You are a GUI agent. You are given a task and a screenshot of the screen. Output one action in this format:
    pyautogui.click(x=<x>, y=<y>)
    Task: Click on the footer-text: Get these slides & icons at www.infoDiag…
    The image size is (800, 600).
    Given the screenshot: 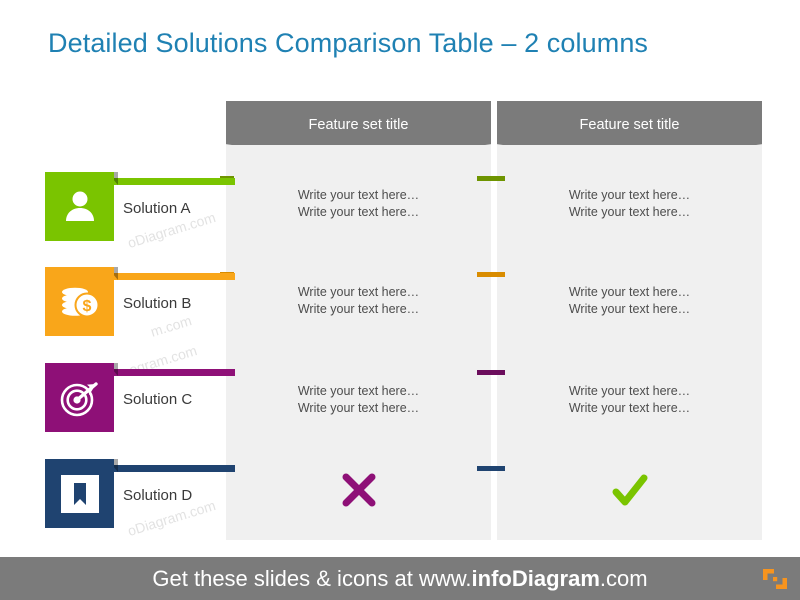 What is the action you would take?
    pyautogui.click(x=400, y=578)
    